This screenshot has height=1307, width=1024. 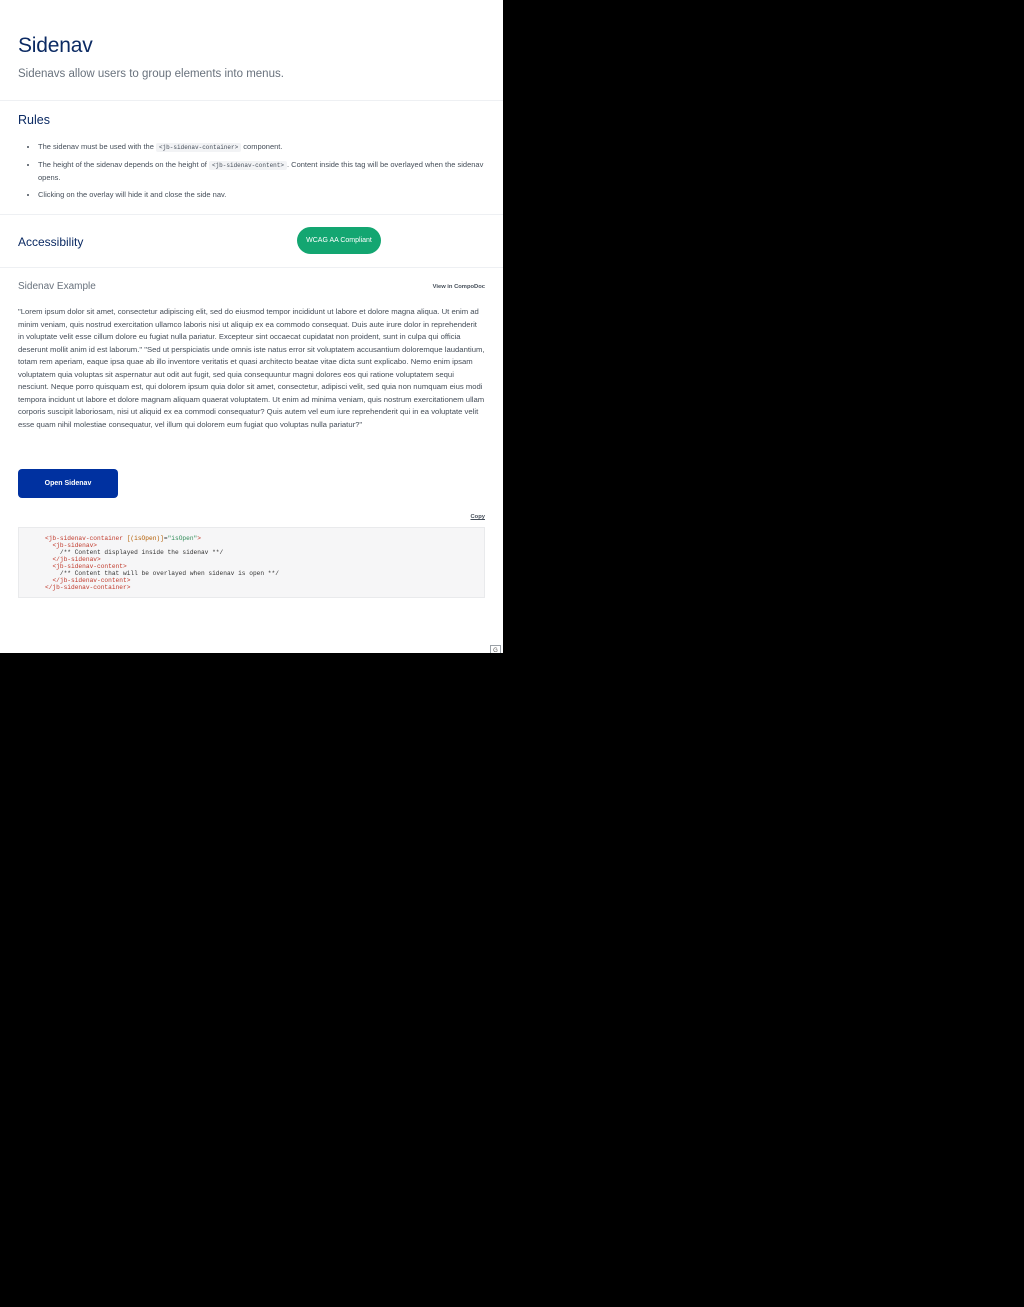 What do you see at coordinates (55, 45) in the screenshot?
I see `page-title: Sidenav` at bounding box center [55, 45].